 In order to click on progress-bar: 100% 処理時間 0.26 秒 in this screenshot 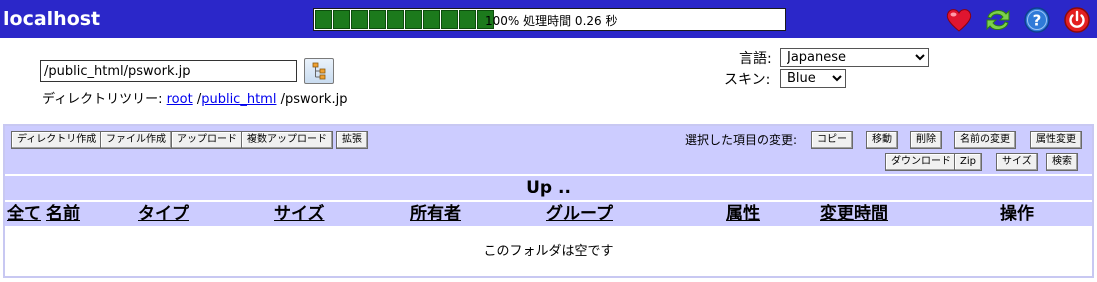, I will do `click(549, 19)`.